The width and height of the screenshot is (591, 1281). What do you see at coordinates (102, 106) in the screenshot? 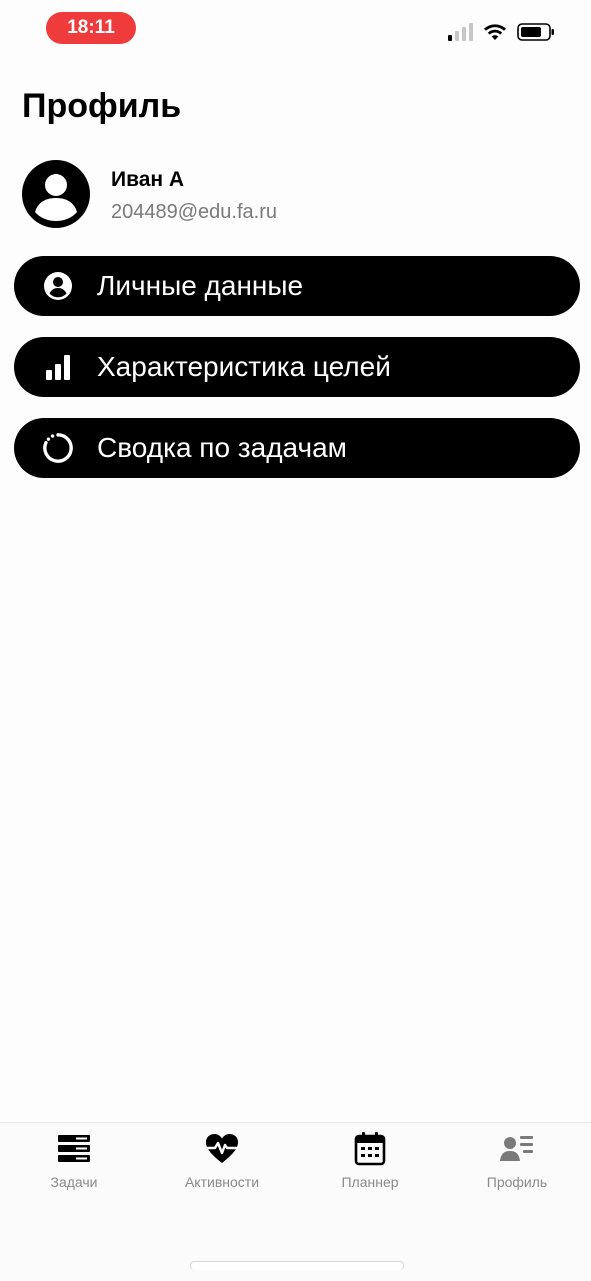
I see `page-title: Профиль` at bounding box center [102, 106].